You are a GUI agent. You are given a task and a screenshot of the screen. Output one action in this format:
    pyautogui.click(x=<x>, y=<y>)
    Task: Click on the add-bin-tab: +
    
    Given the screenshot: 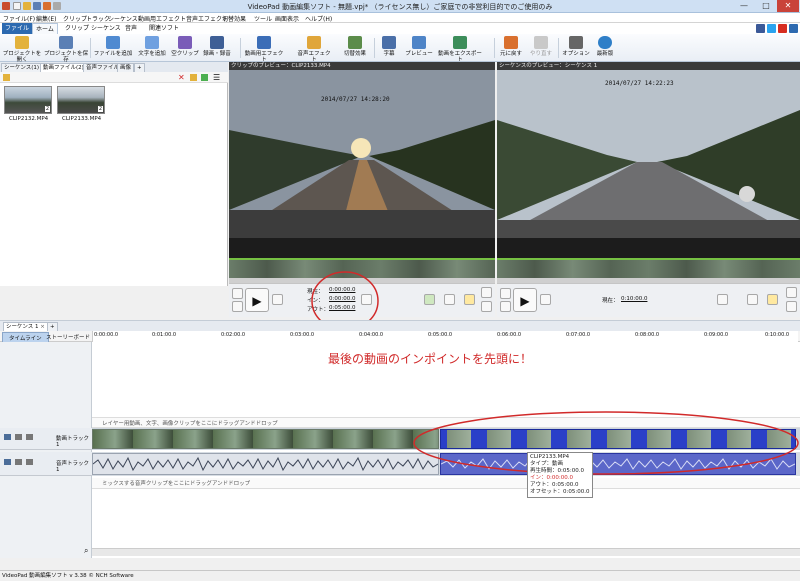 What is the action you would take?
    pyautogui.click(x=139, y=67)
    